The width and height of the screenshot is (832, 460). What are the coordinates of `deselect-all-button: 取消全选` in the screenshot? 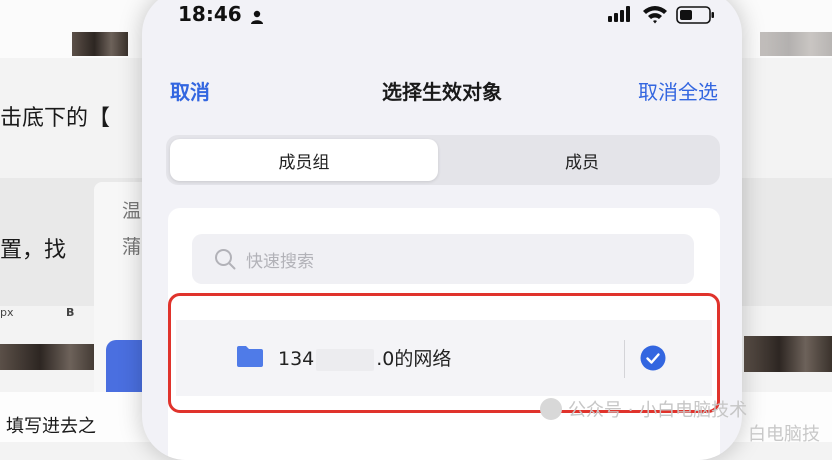 It's located at (678, 90).